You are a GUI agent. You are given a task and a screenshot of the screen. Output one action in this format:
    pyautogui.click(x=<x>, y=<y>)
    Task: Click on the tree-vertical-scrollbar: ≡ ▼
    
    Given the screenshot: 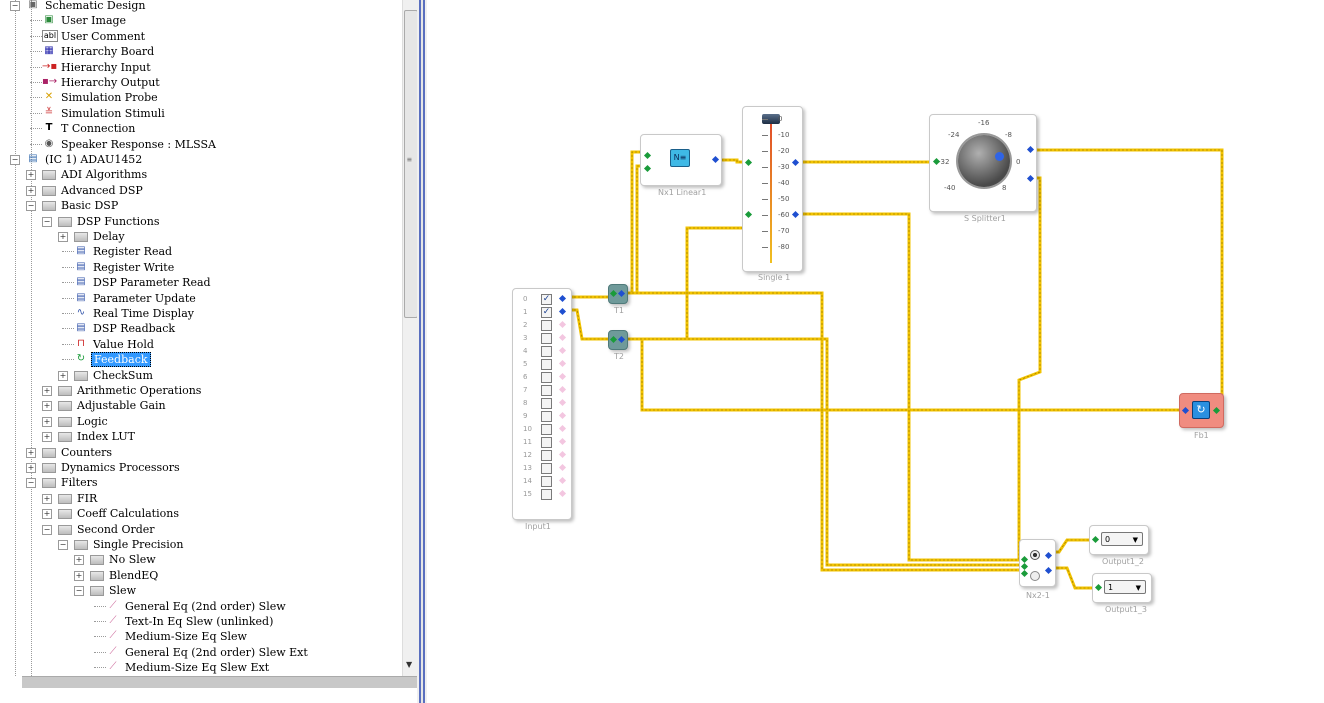 What is the action you would take?
    pyautogui.click(x=410, y=338)
    